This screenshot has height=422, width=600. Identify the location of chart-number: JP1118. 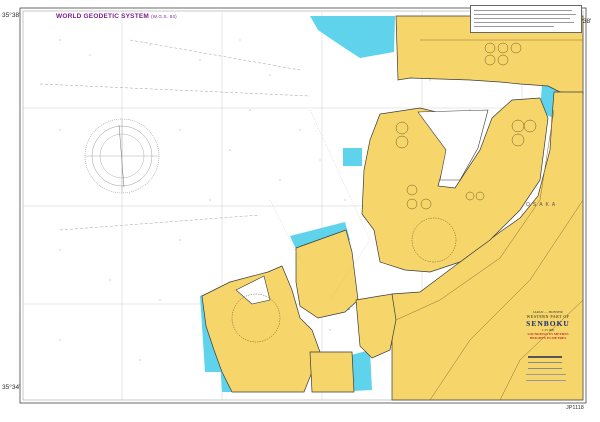
(575, 408).